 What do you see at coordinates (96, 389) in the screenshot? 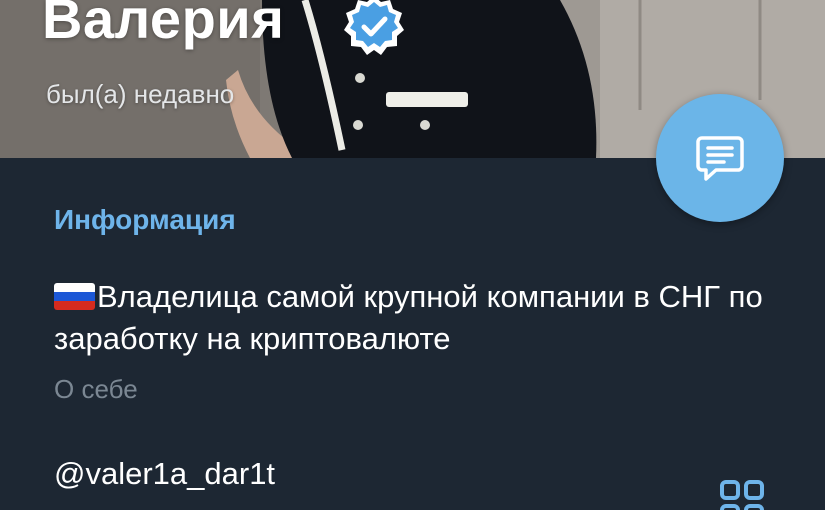
I see `bio-label: О себе` at bounding box center [96, 389].